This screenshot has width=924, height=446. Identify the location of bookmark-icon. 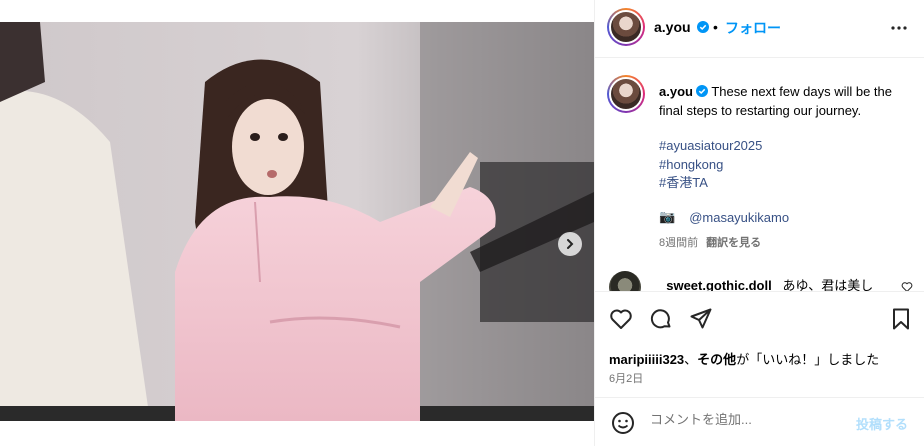
(901, 319).